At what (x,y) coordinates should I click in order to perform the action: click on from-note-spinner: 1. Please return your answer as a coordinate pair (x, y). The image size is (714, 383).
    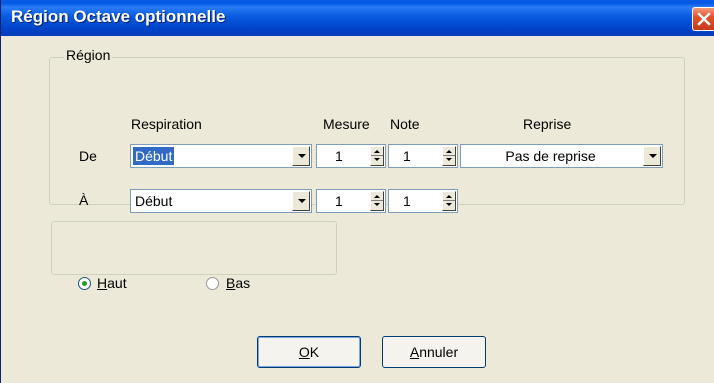
    Looking at the image, I should click on (423, 156).